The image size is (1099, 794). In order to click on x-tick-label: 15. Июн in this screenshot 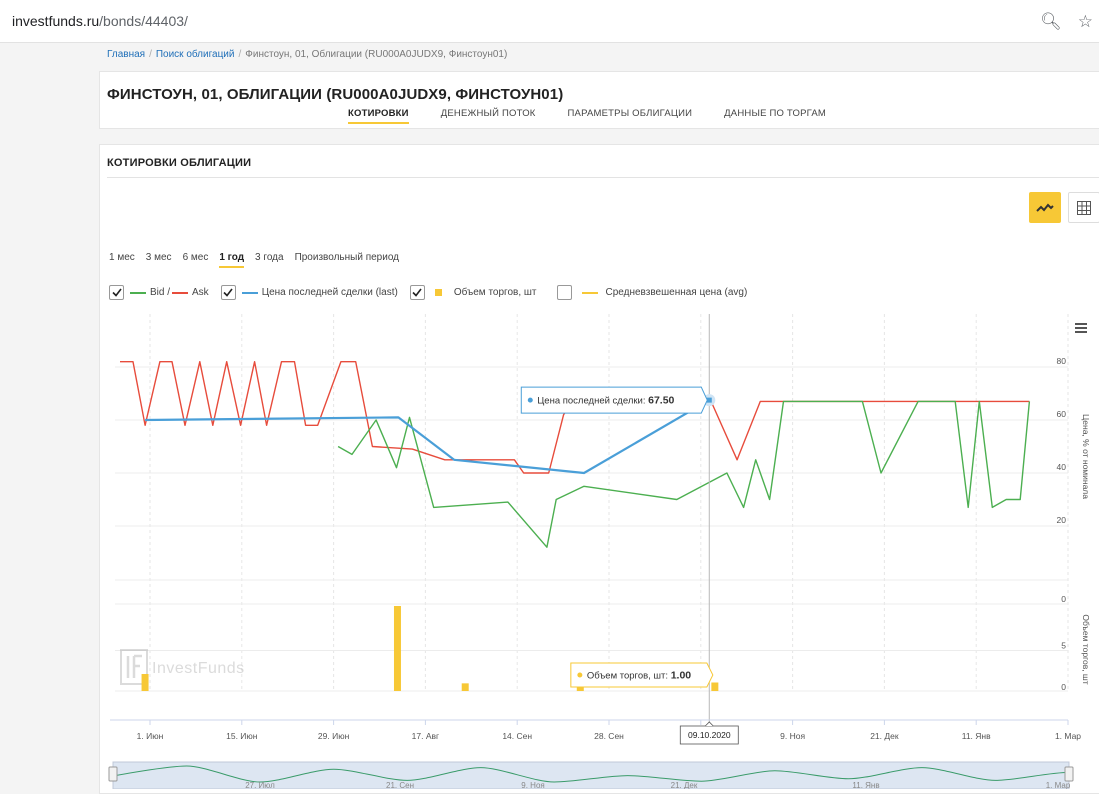, I will do `click(242, 736)`.